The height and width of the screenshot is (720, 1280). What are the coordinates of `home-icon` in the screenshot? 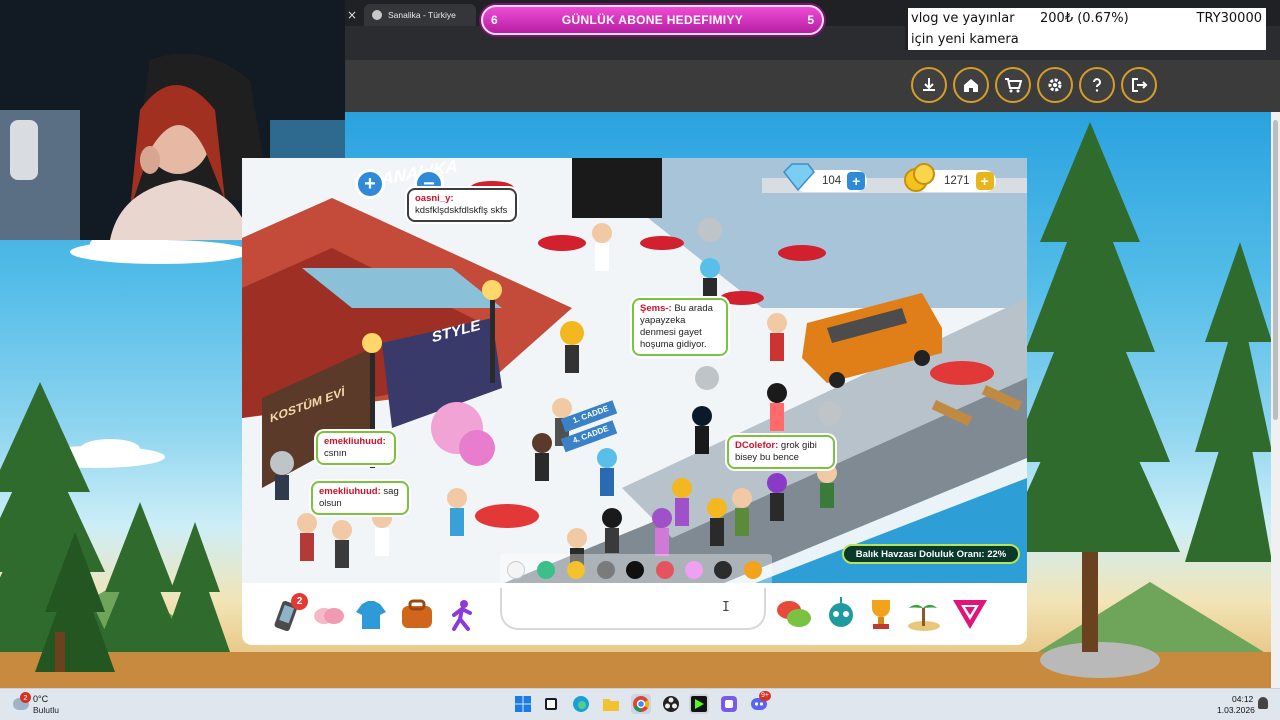 It's located at (971, 85).